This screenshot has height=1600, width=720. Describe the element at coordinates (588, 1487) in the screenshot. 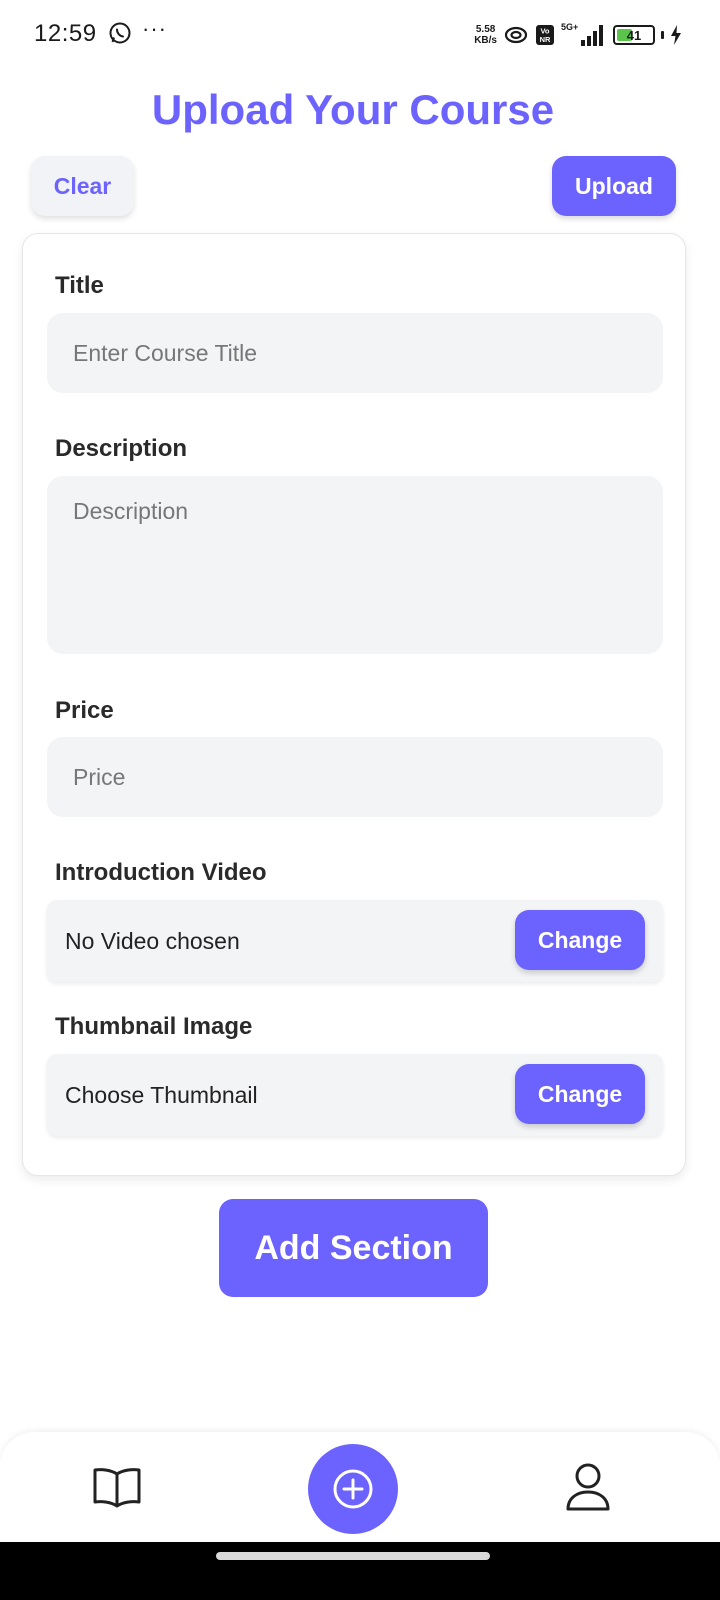

I see `user-icon` at that location.